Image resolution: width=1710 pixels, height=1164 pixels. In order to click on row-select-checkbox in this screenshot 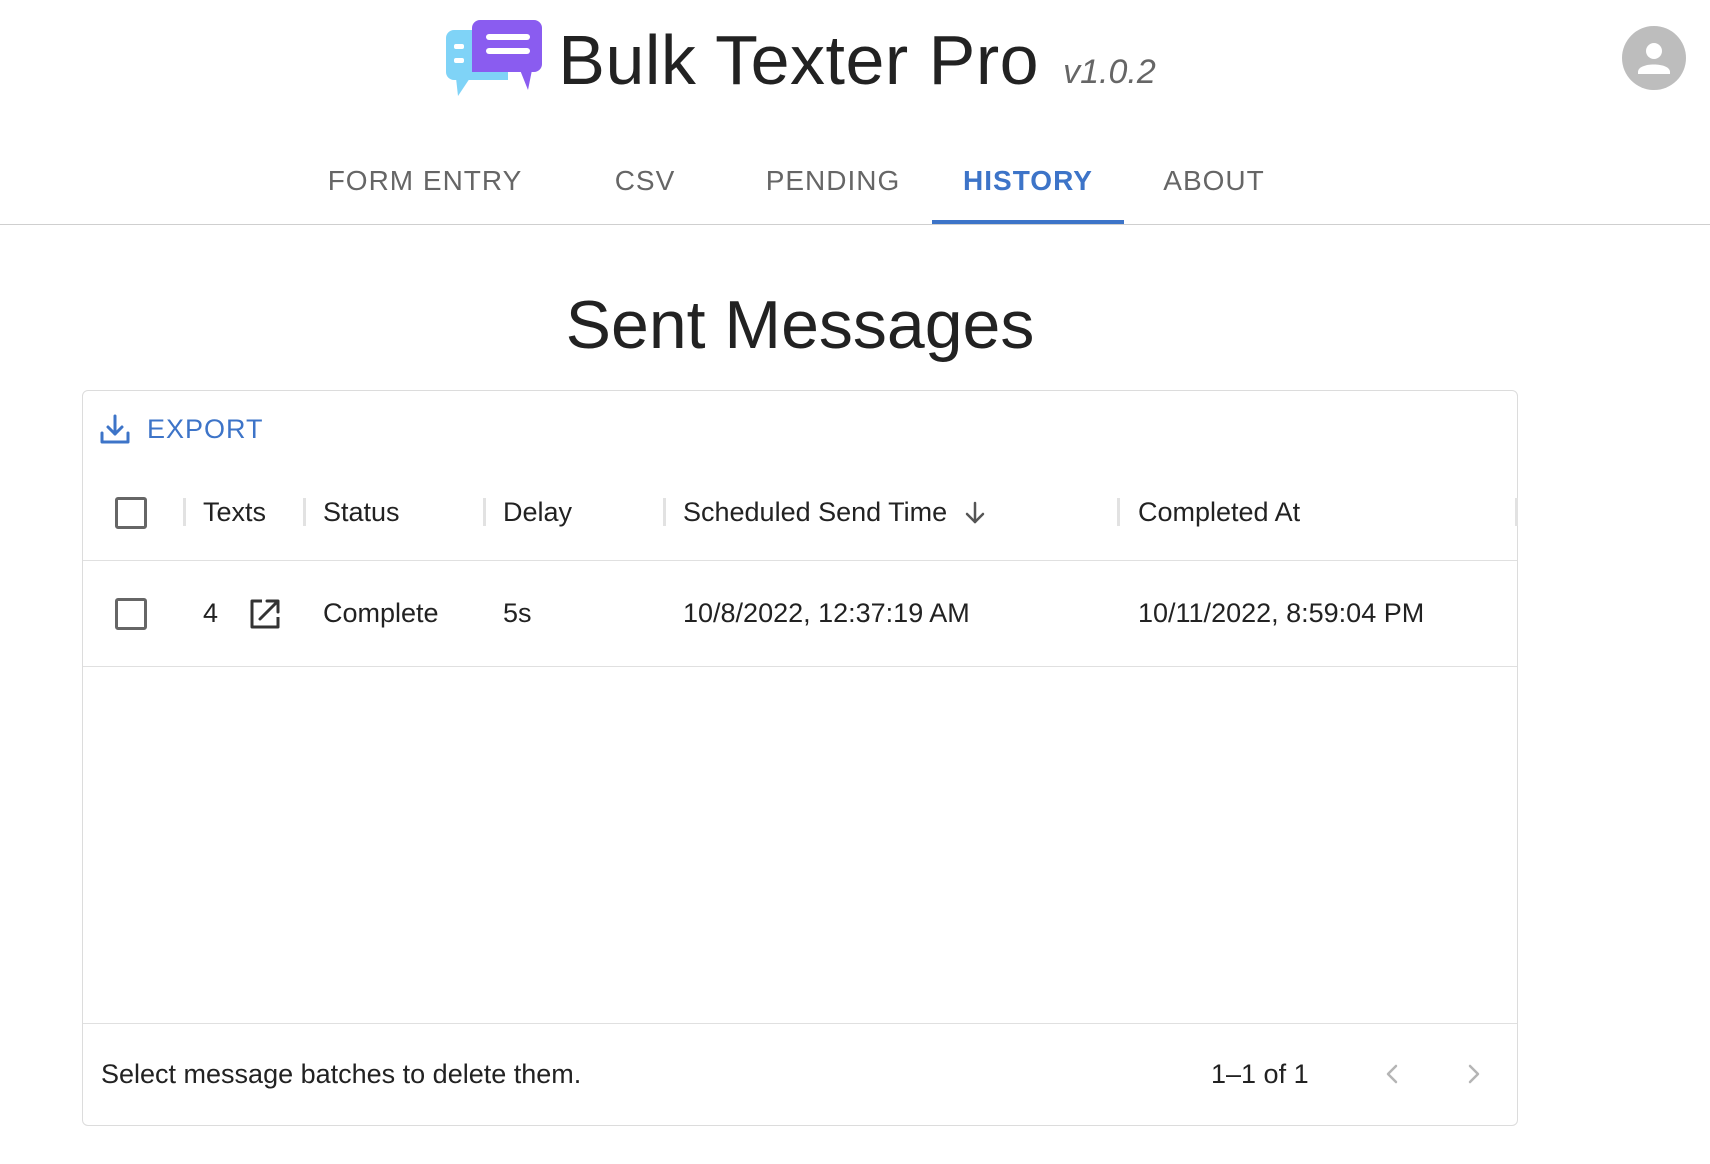, I will do `click(131, 613)`.